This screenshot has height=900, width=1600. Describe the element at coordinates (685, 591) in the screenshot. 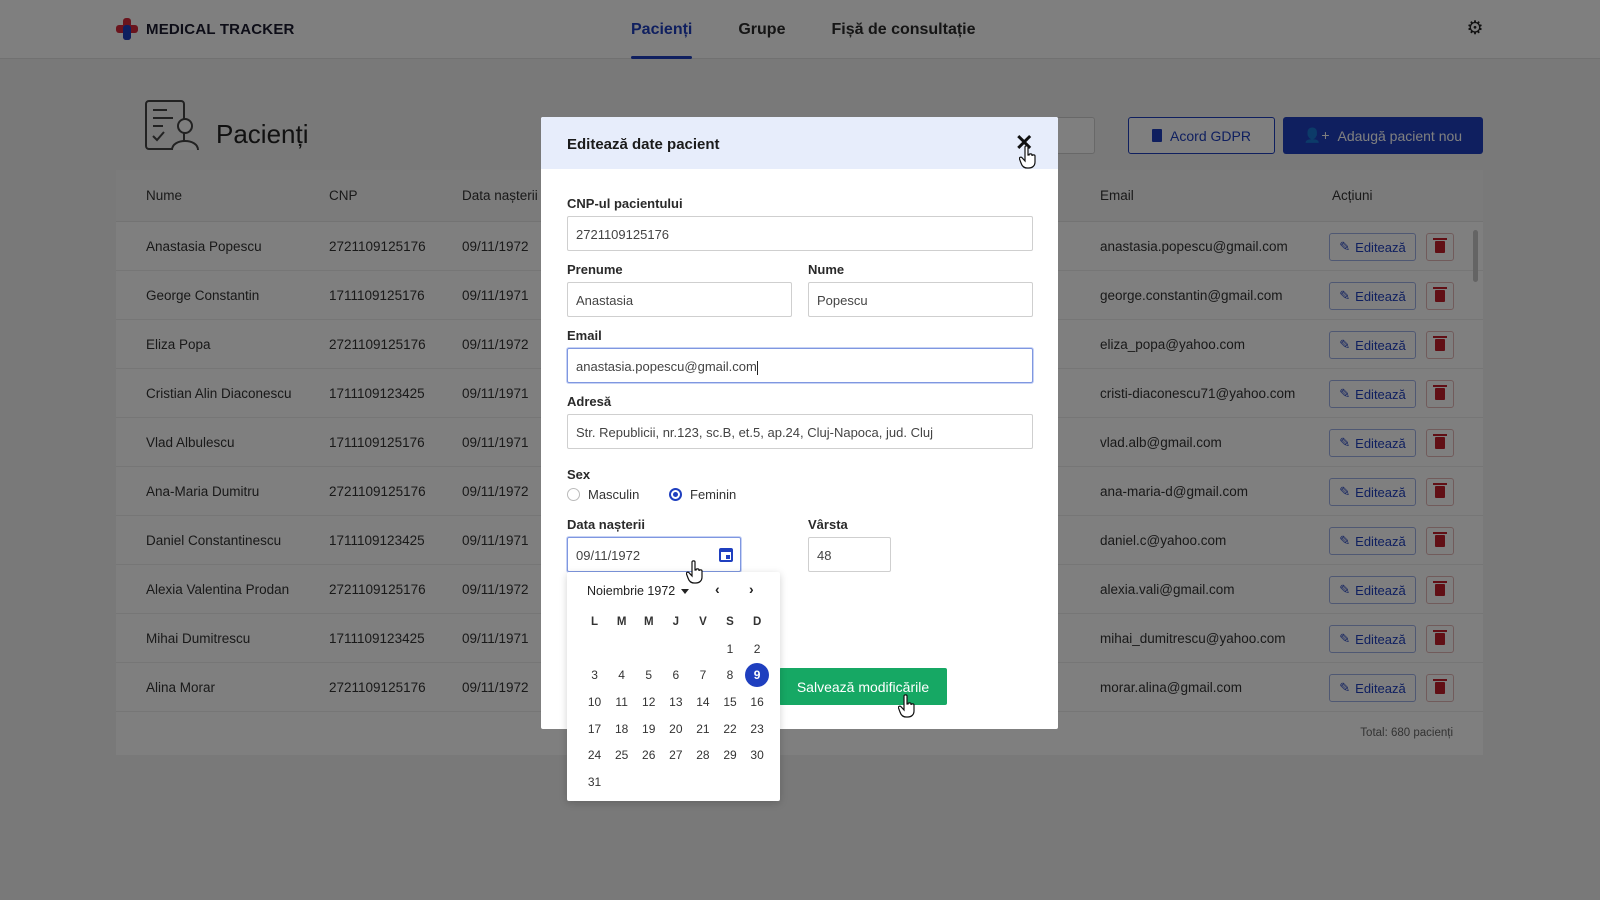

I see `chevron-down-icon` at that location.